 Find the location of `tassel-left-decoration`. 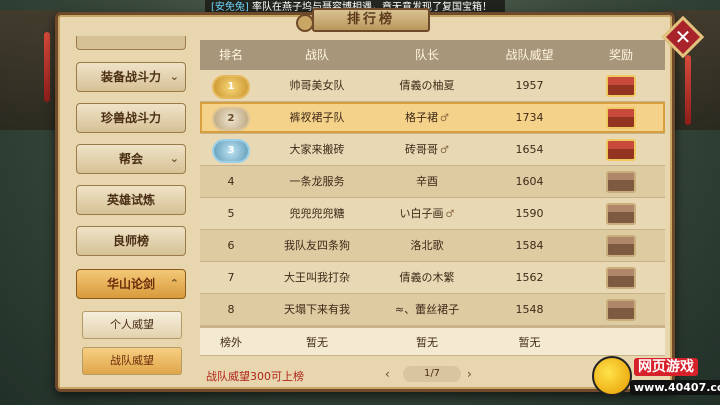

tassel-left-decoration is located at coordinates (47, 67).